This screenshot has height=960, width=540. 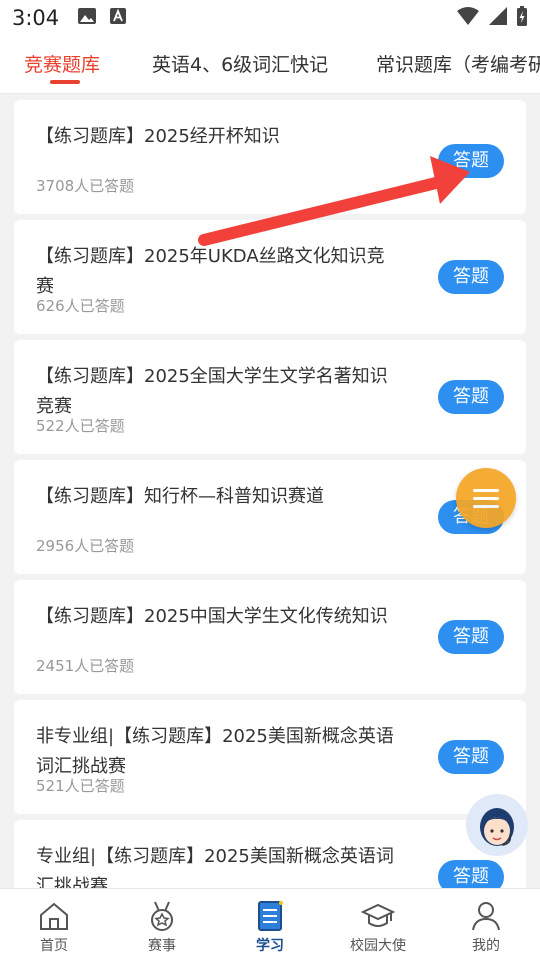 What do you see at coordinates (118, 18) in the screenshot?
I see `a-notification-icon` at bounding box center [118, 18].